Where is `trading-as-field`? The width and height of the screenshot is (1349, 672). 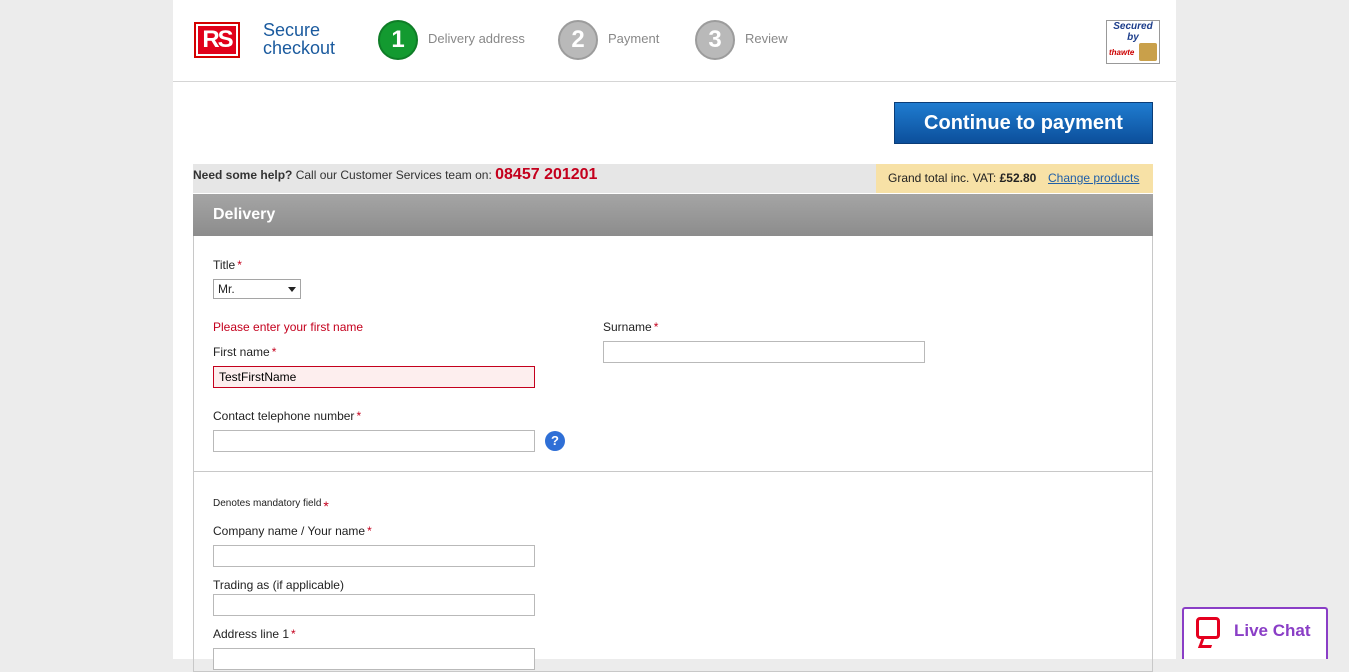 trading-as-field is located at coordinates (374, 605).